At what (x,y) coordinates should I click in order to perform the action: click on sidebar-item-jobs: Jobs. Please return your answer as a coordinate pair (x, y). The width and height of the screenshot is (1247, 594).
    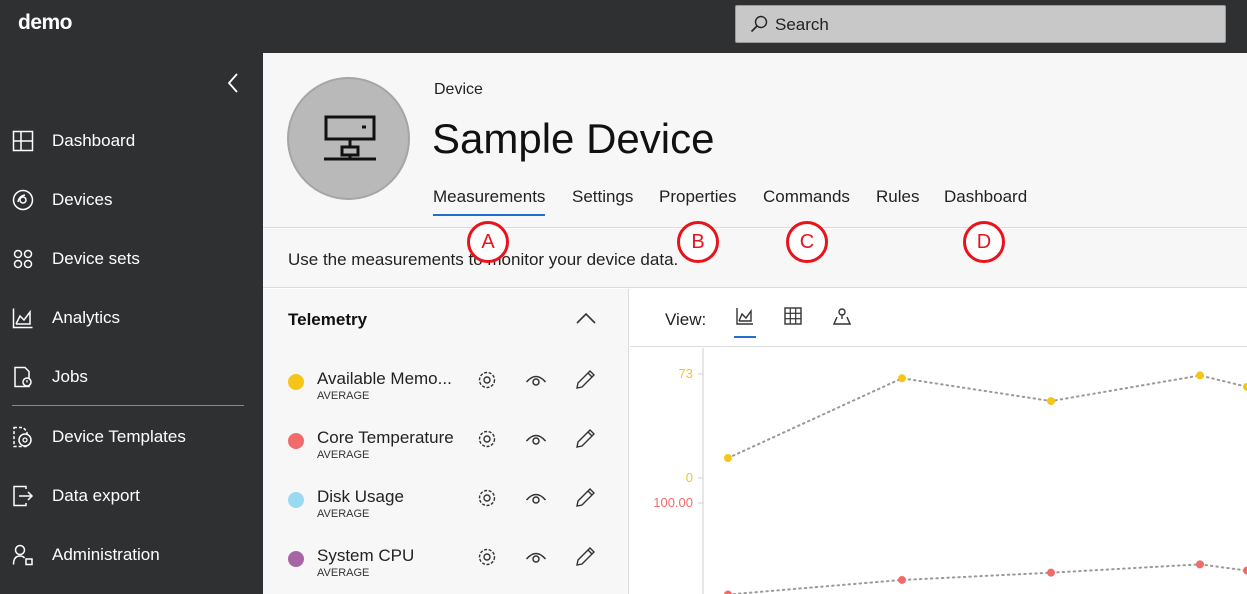
    Looking at the image, I should click on (131, 377).